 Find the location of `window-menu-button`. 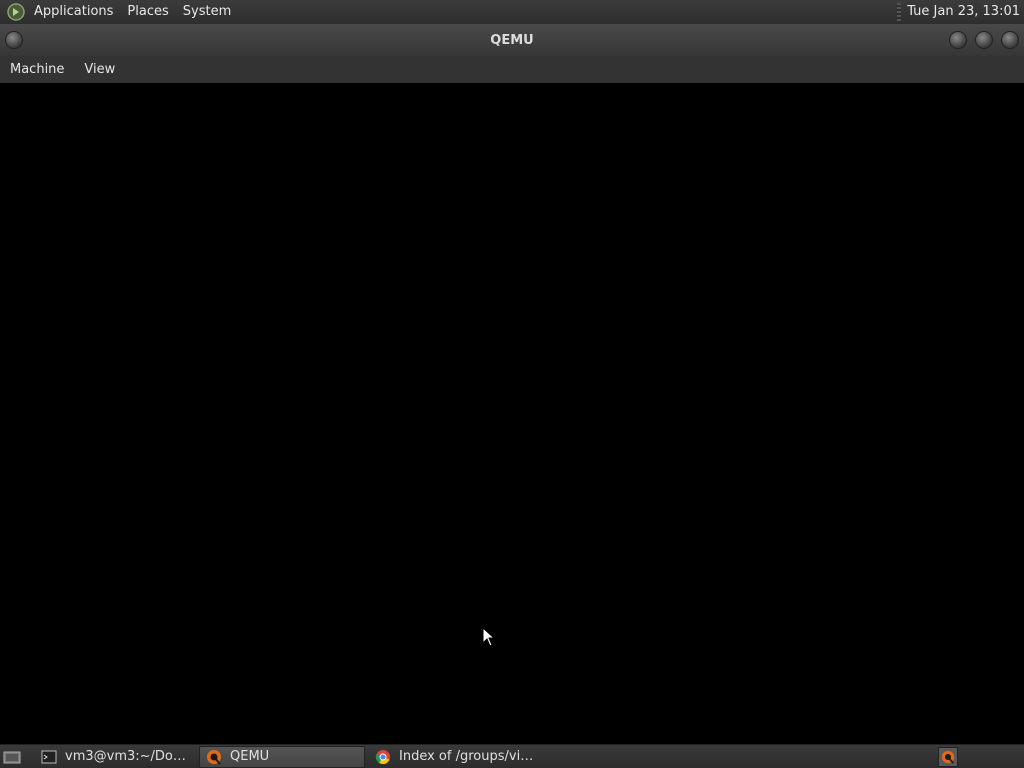

window-menu-button is located at coordinates (14, 40).